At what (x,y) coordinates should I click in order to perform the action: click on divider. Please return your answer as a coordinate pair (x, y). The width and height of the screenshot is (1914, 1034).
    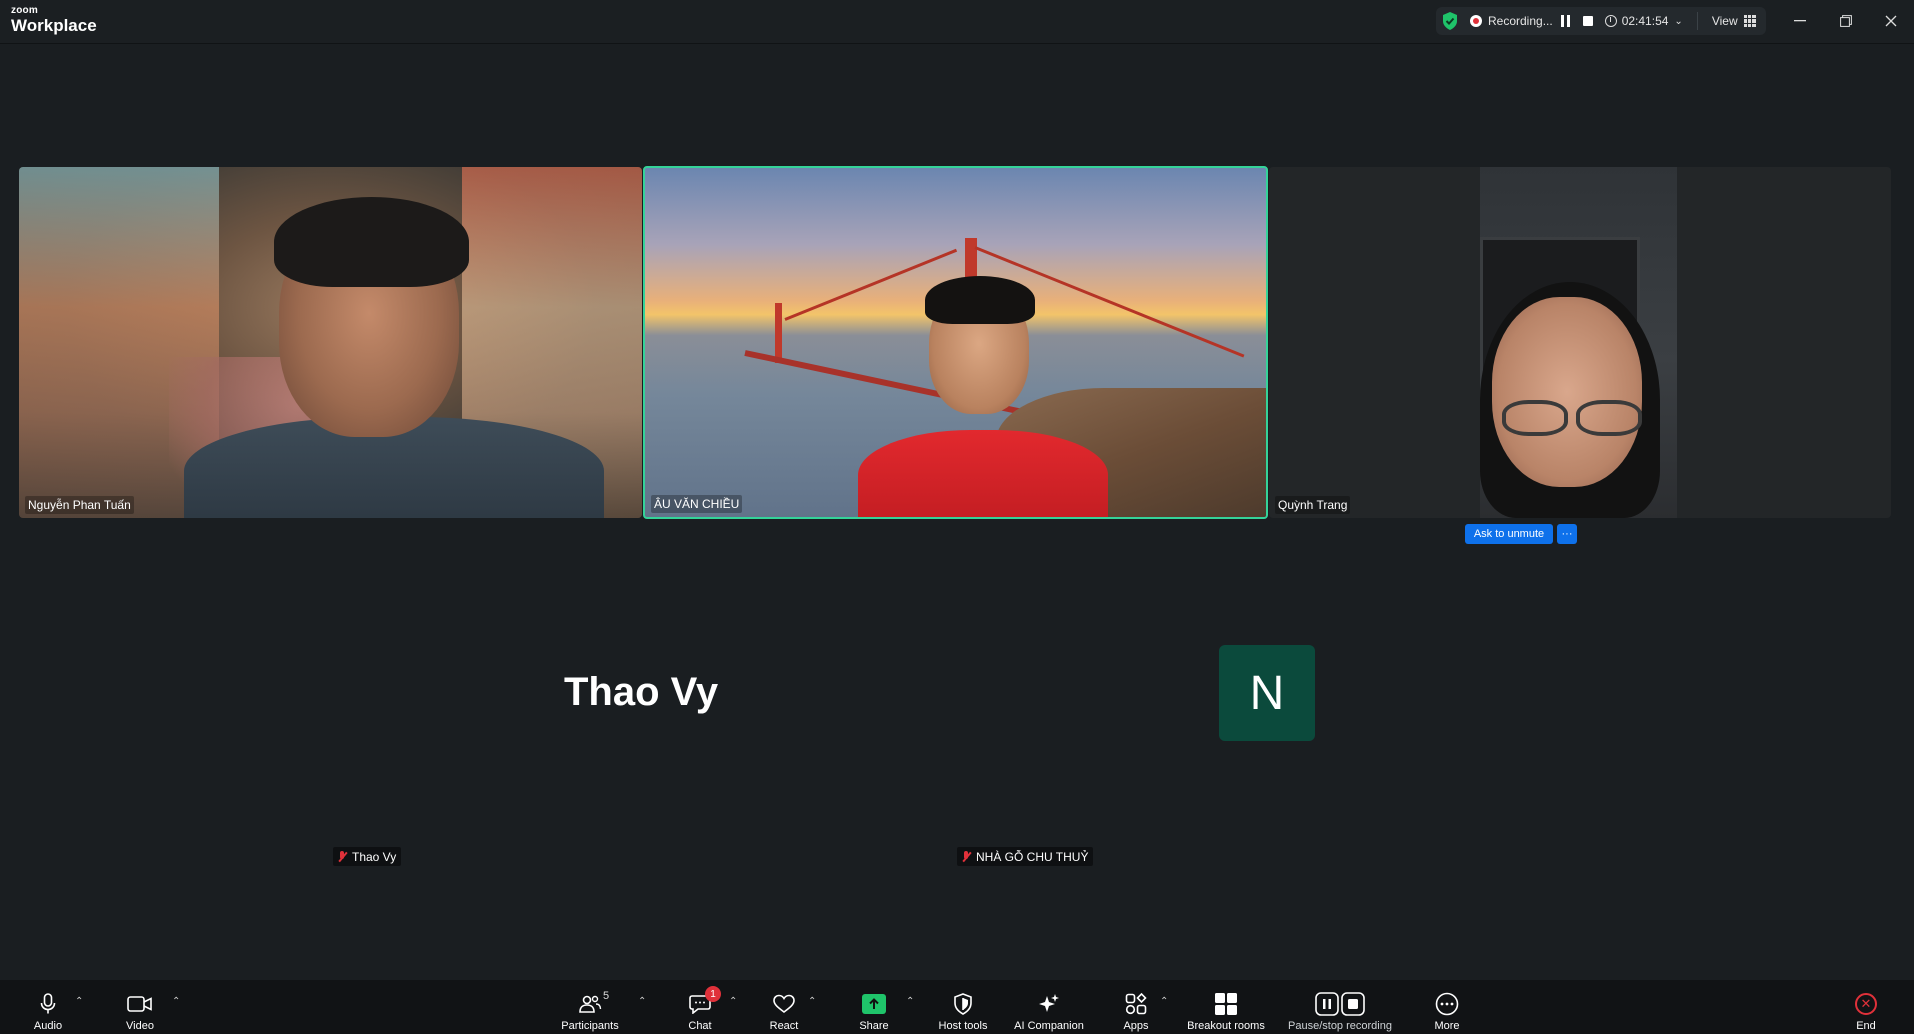
    Looking at the image, I should click on (1697, 21).